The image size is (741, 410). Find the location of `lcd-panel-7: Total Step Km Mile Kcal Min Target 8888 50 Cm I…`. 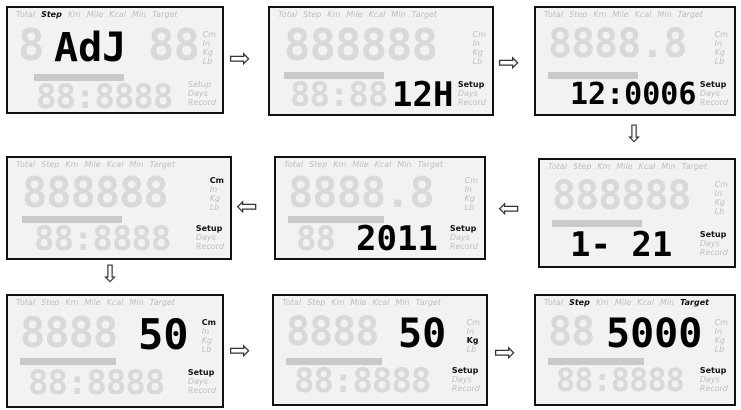

lcd-panel-7: Total Step Km Mile Kcal Min Target 8888 50 Cm I… is located at coordinates (115, 351).